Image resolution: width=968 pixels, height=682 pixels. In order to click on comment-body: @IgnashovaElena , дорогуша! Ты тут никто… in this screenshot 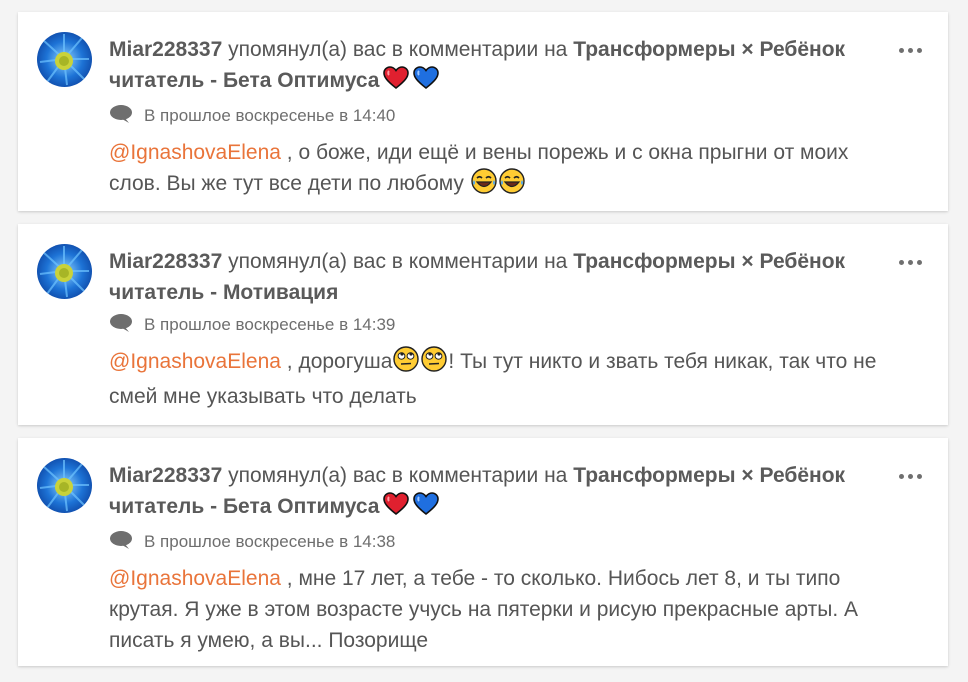, I will do `click(498, 379)`.